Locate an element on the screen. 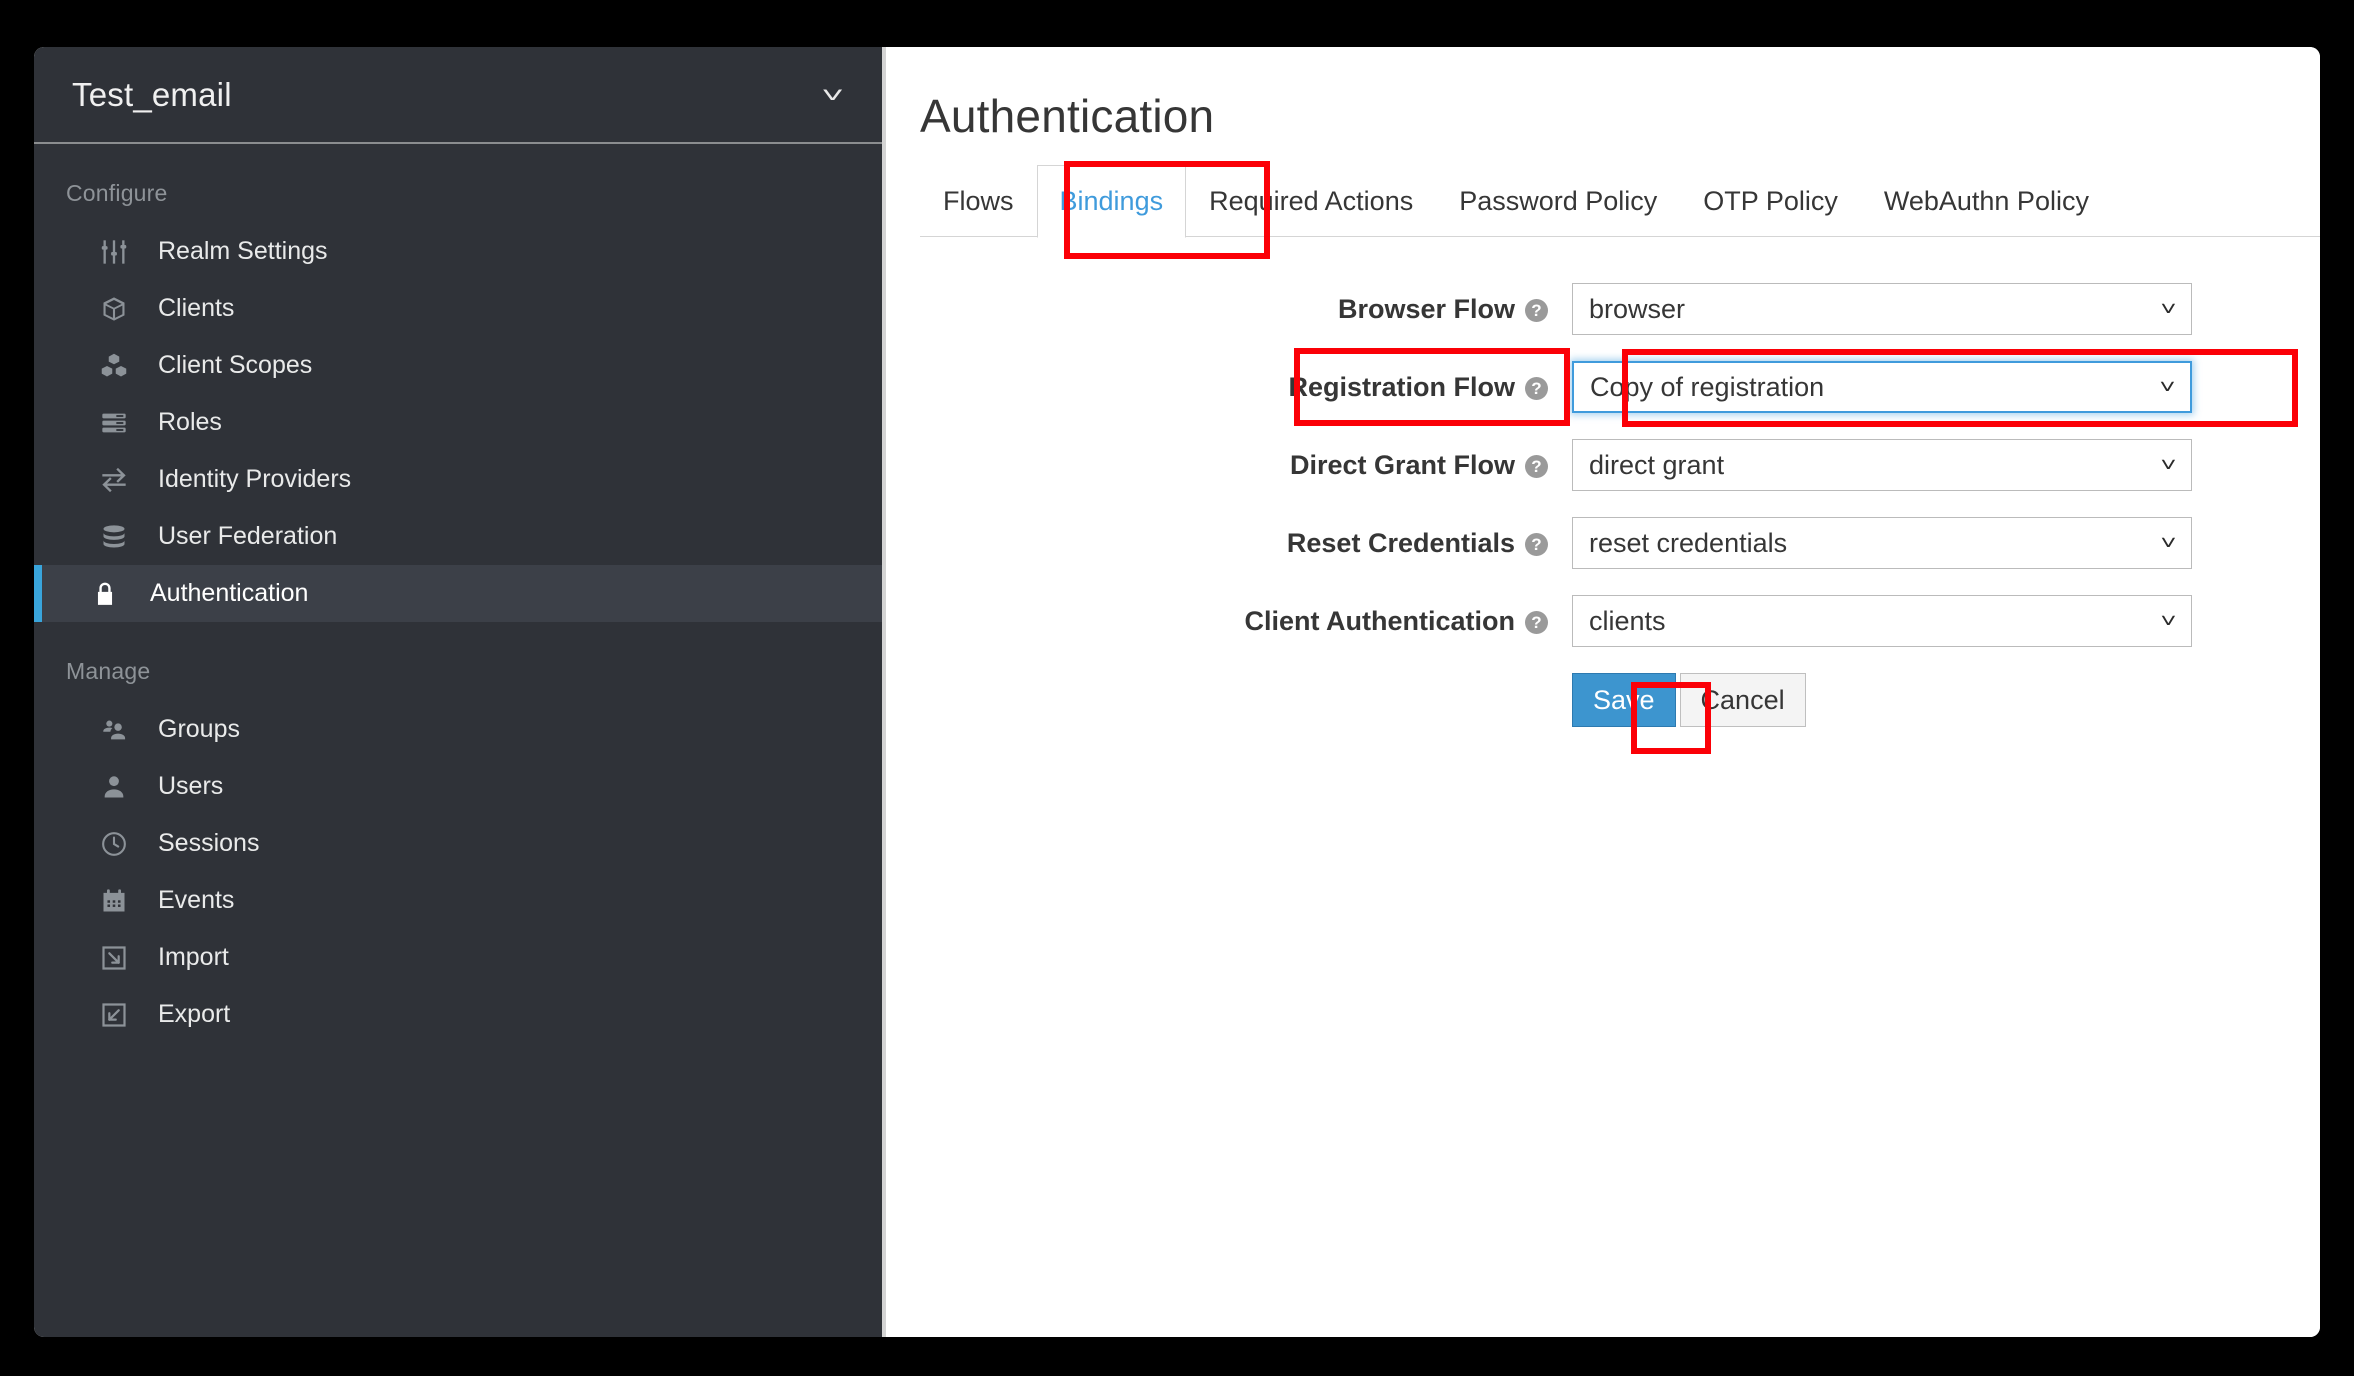 Image resolution: width=2354 pixels, height=1376 pixels. clock-icon is located at coordinates (121, 844).